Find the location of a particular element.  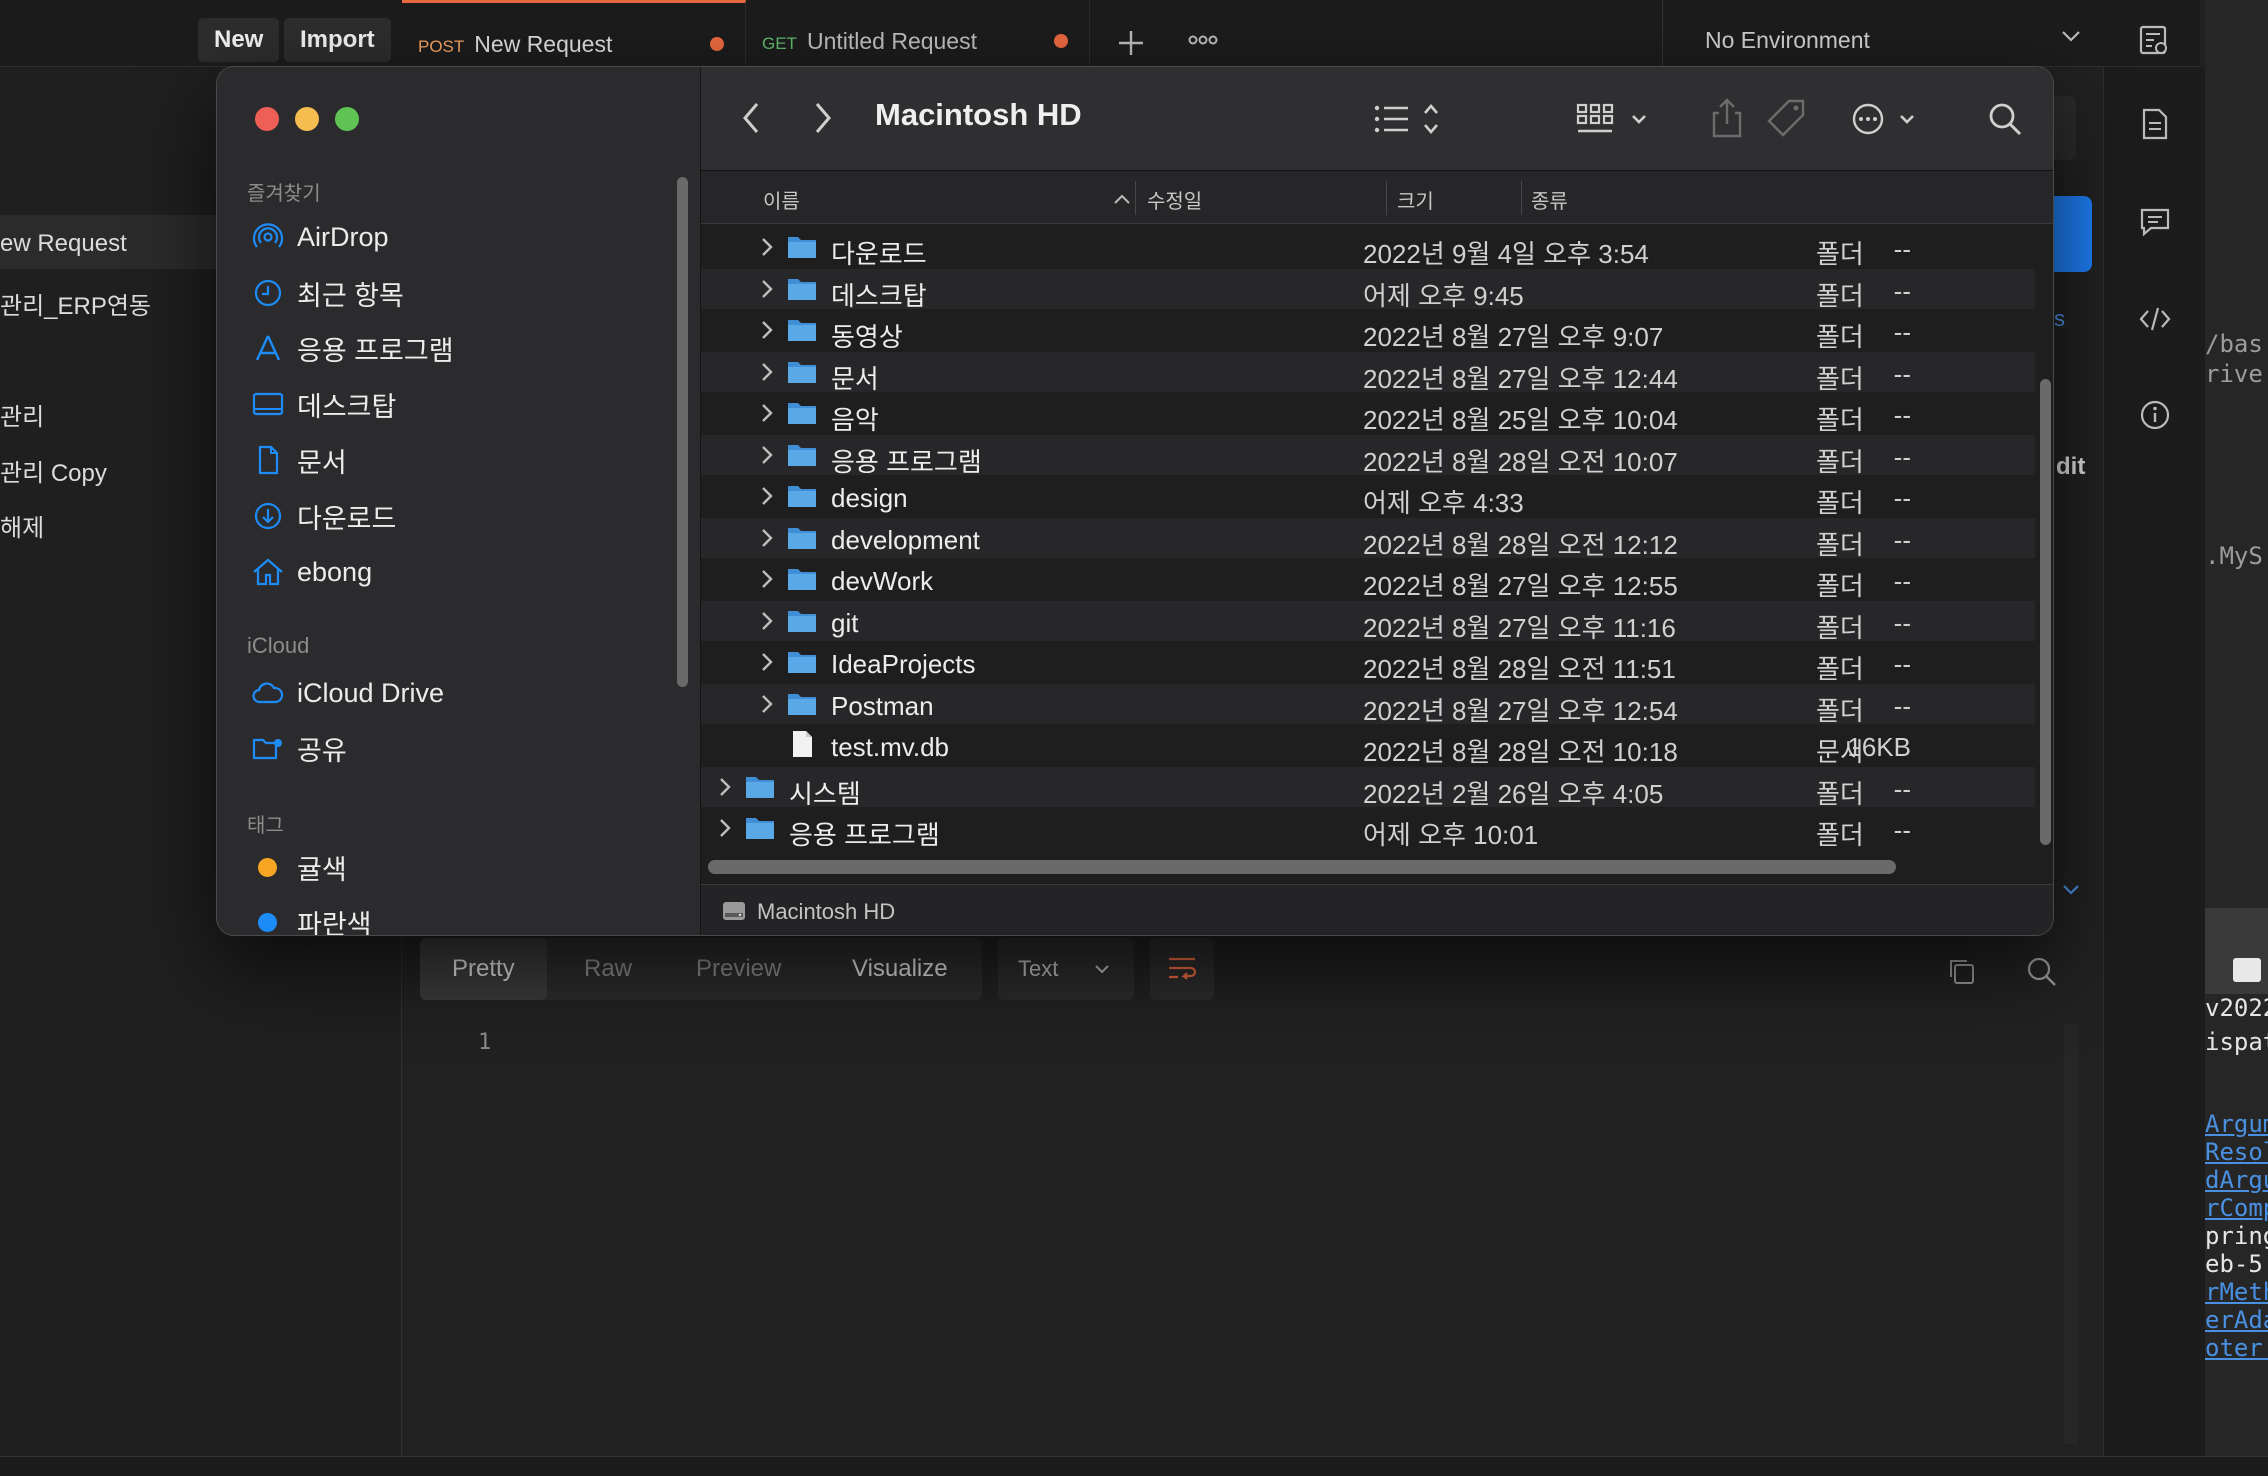

sidebar-item-shared: 공유 is located at coordinates (299, 748).